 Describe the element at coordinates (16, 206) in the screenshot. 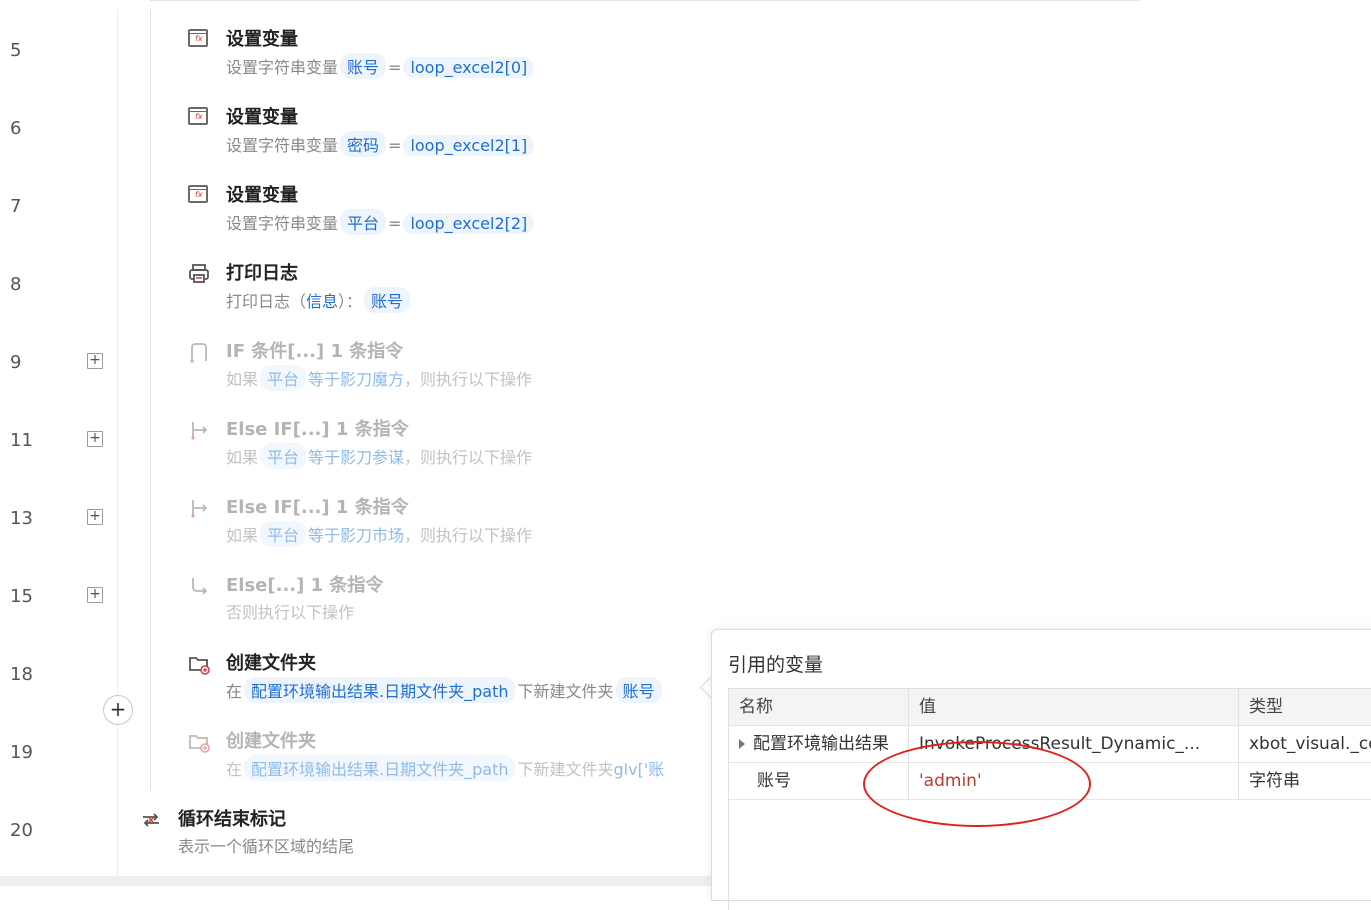

I see `line-number: 7` at that location.